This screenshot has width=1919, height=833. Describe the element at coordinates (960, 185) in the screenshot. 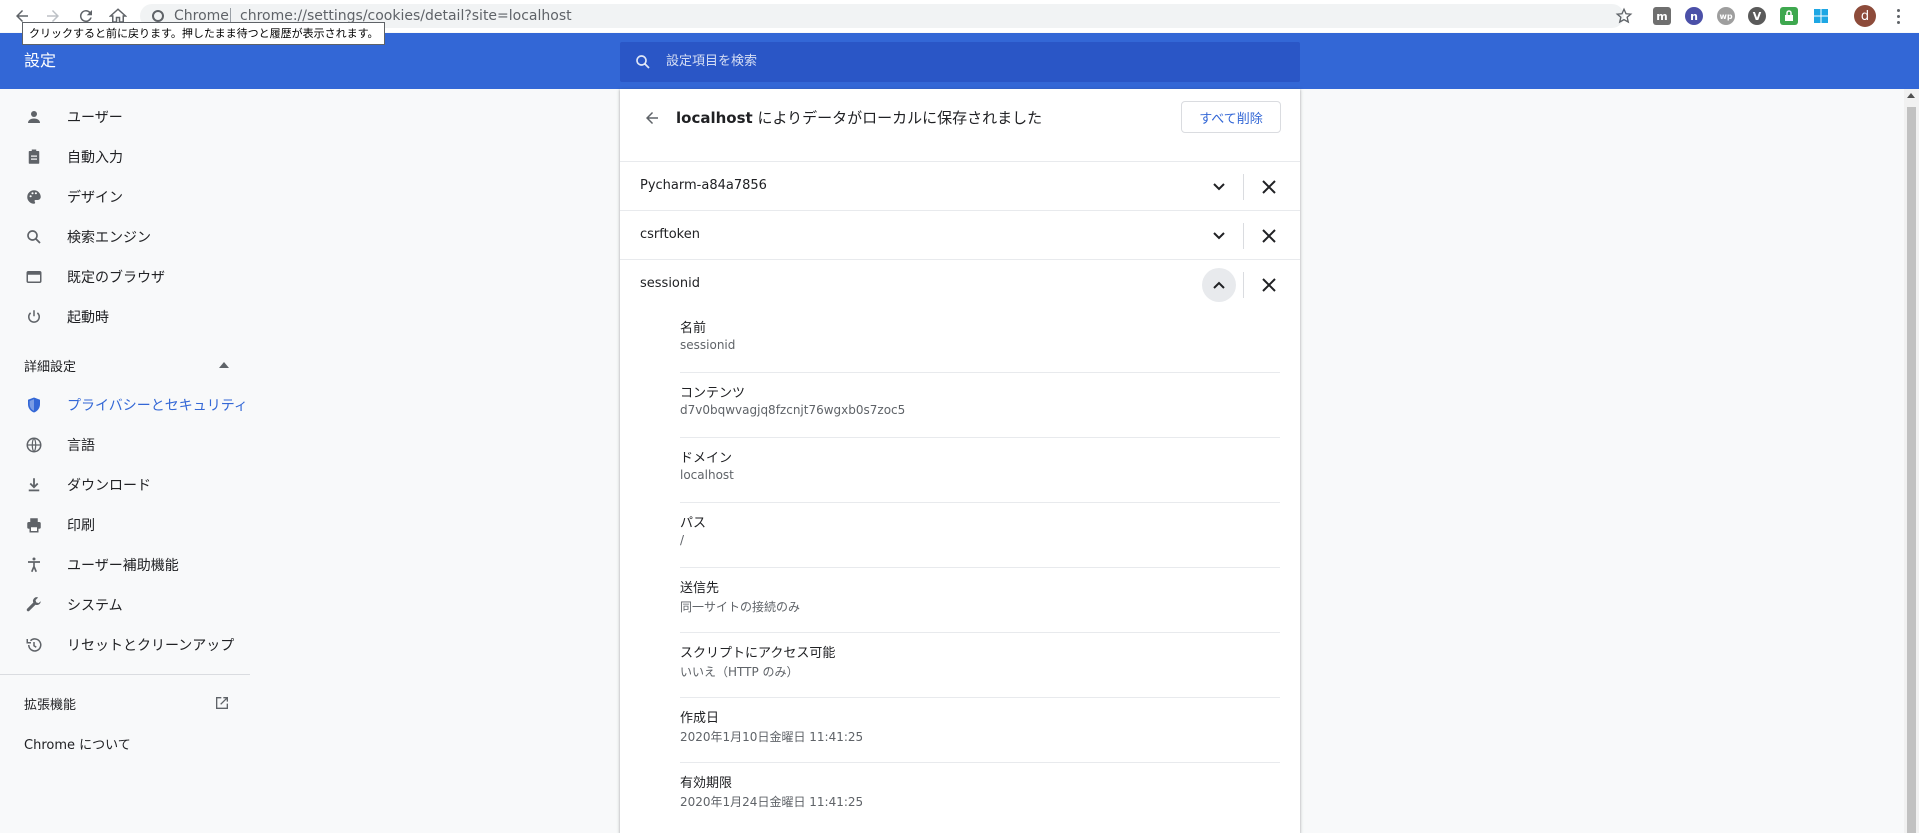

I see `cookie-row: Pycharm-a84a7856` at that location.